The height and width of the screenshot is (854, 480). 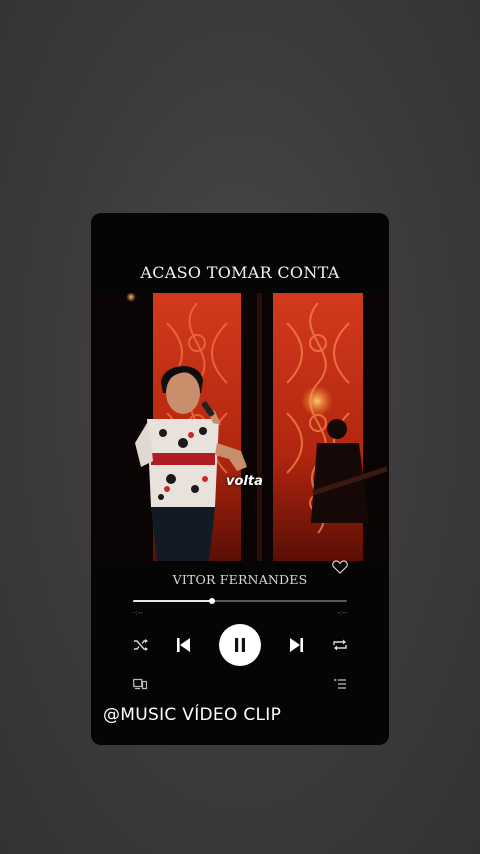 What do you see at coordinates (342, 613) in the screenshot?
I see `time-total: -:--` at bounding box center [342, 613].